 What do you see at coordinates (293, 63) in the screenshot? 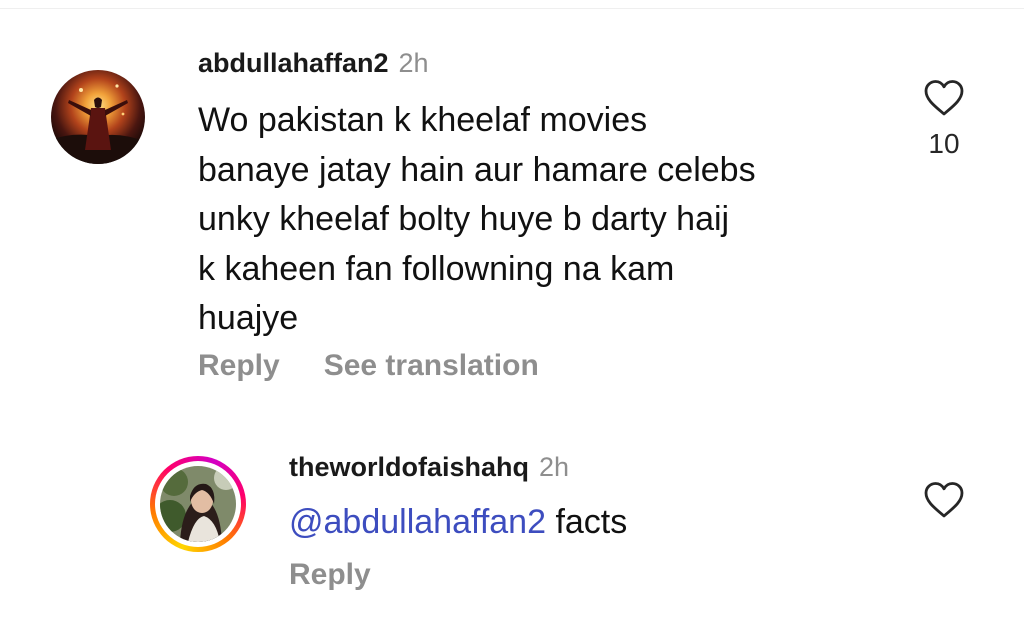
I see `username: abdullahaffan2` at bounding box center [293, 63].